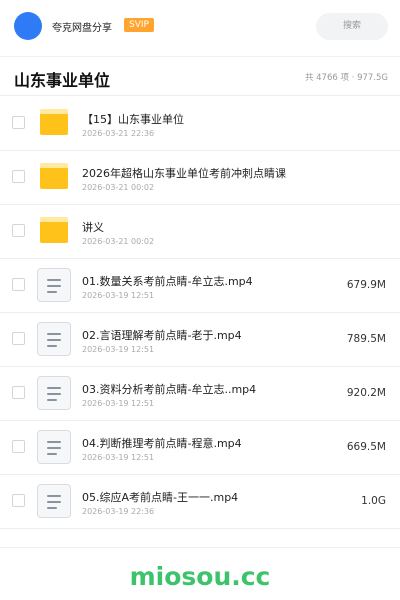 This screenshot has height=600, width=400. Describe the element at coordinates (82, 28) in the screenshot. I see `username: 夸克网盘分享` at that location.